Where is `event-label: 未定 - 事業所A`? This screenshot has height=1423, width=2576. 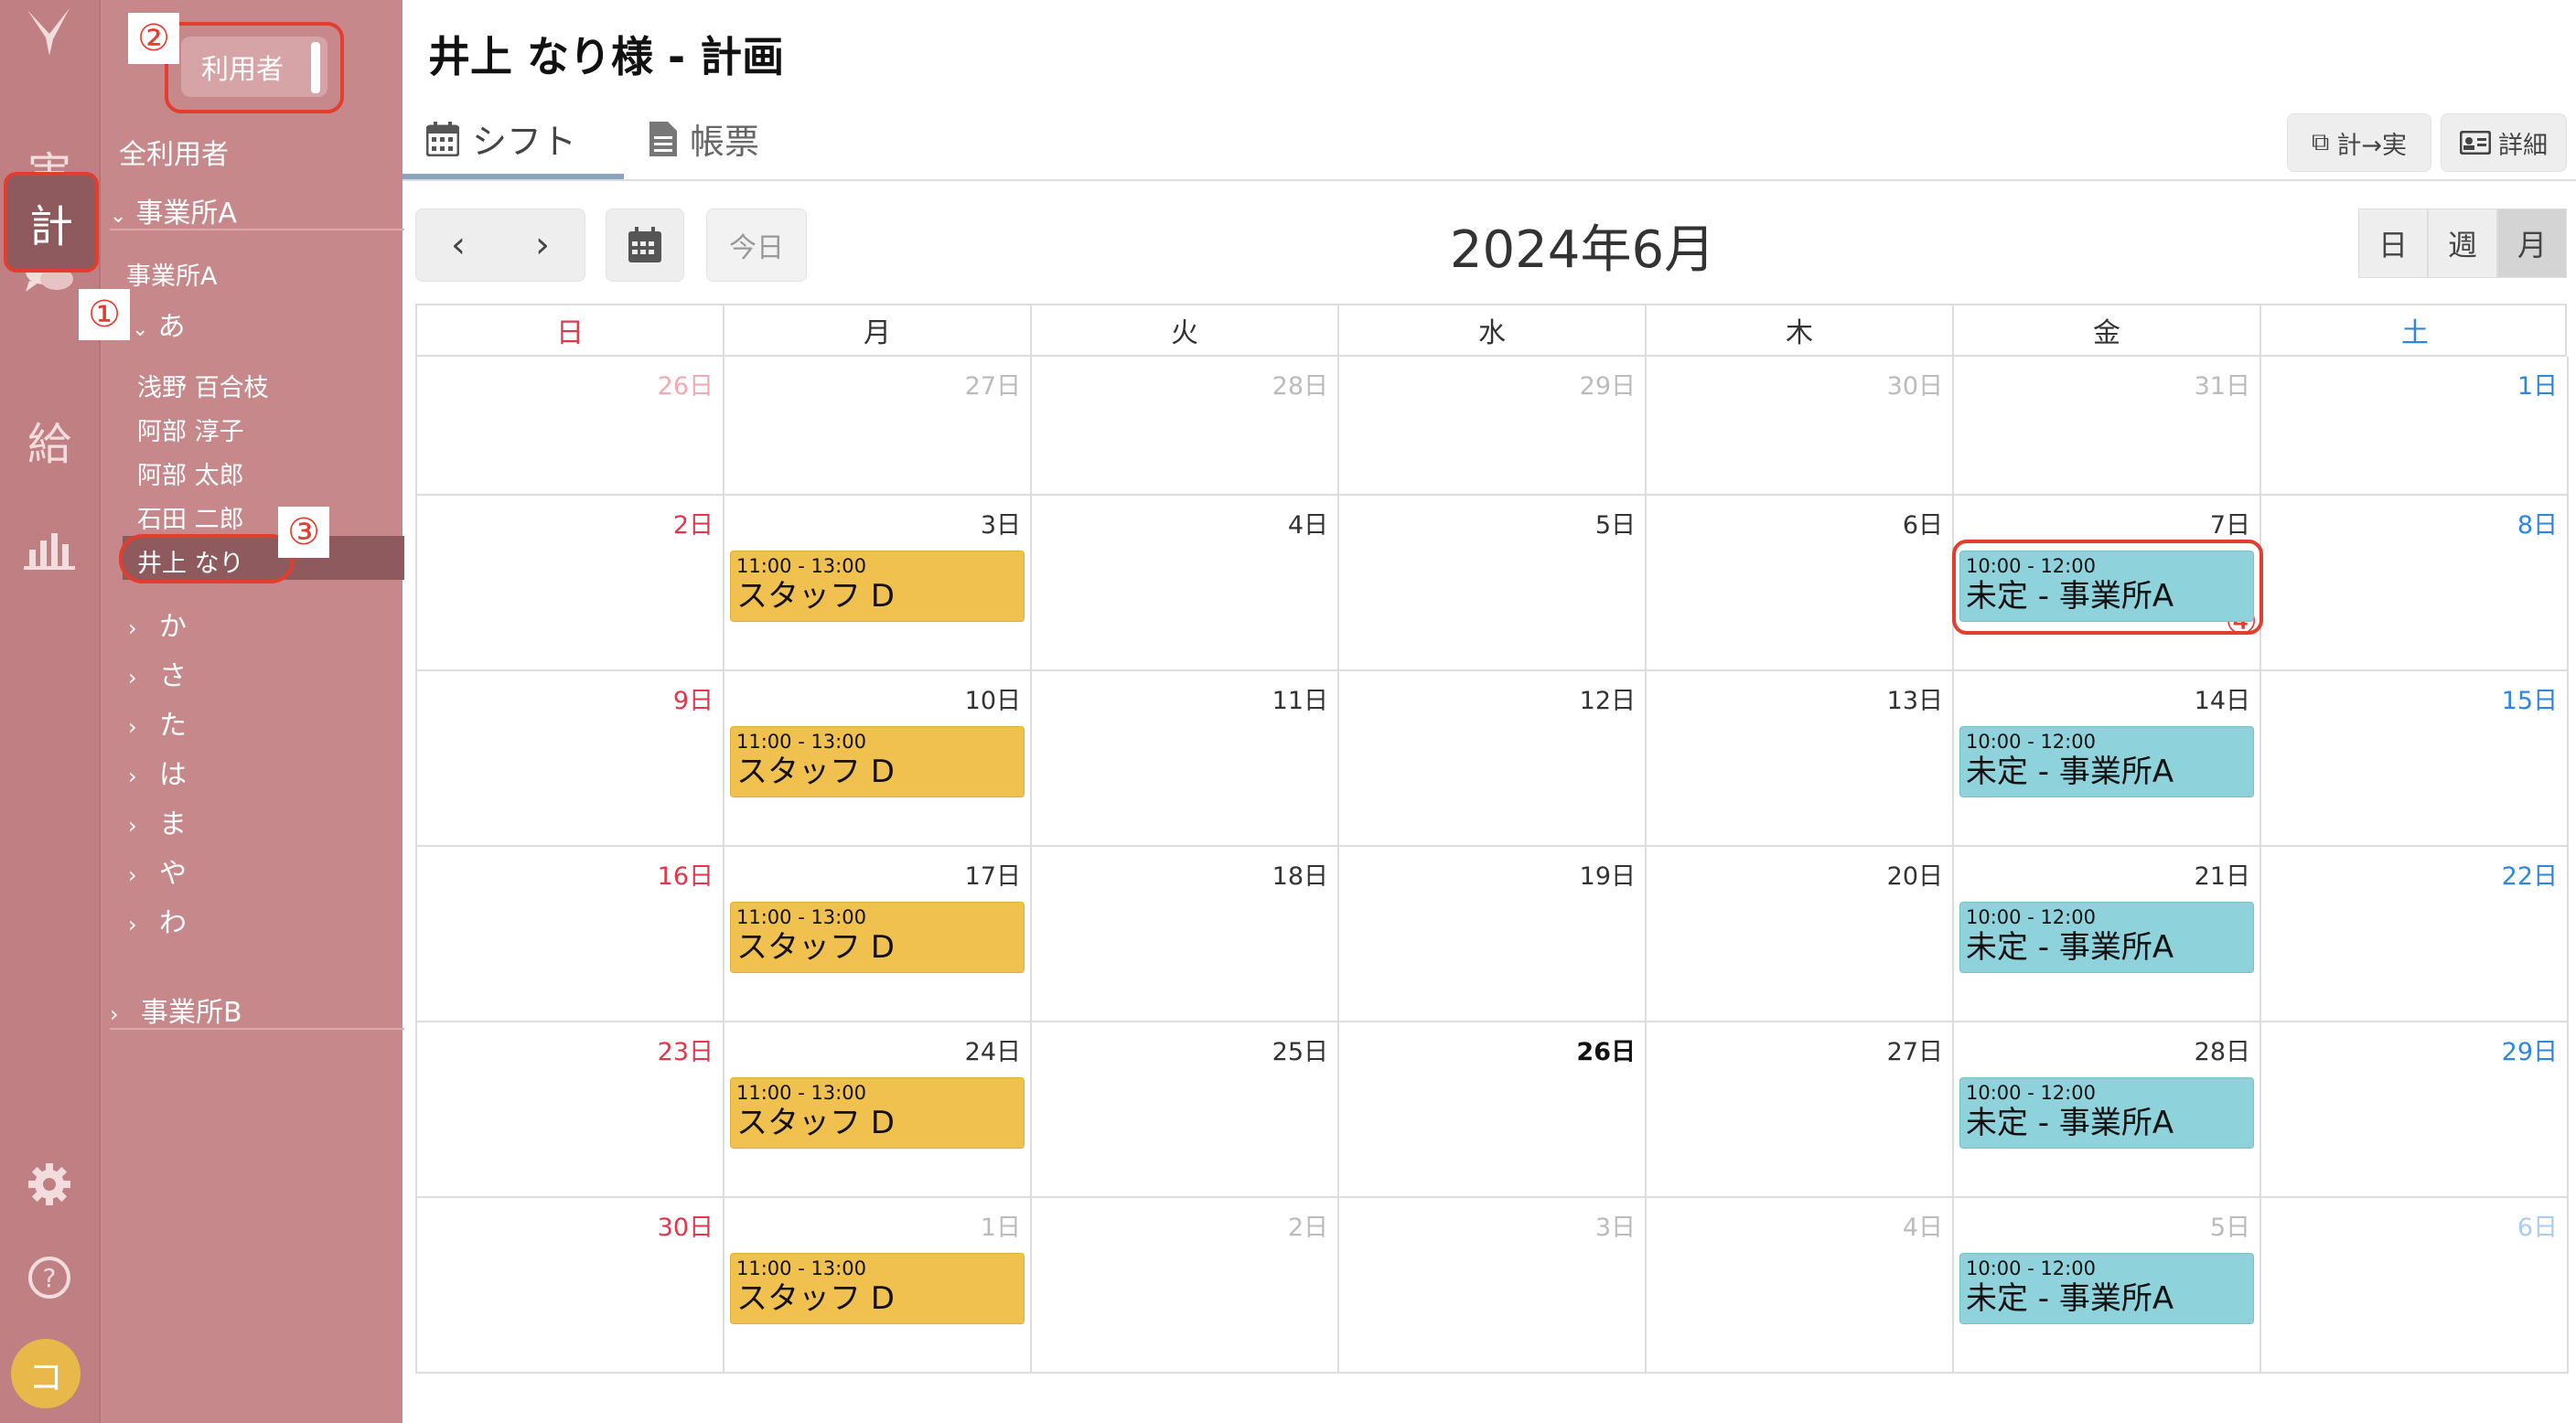
event-label: 未定 - 事業所A is located at coordinates (2070, 947).